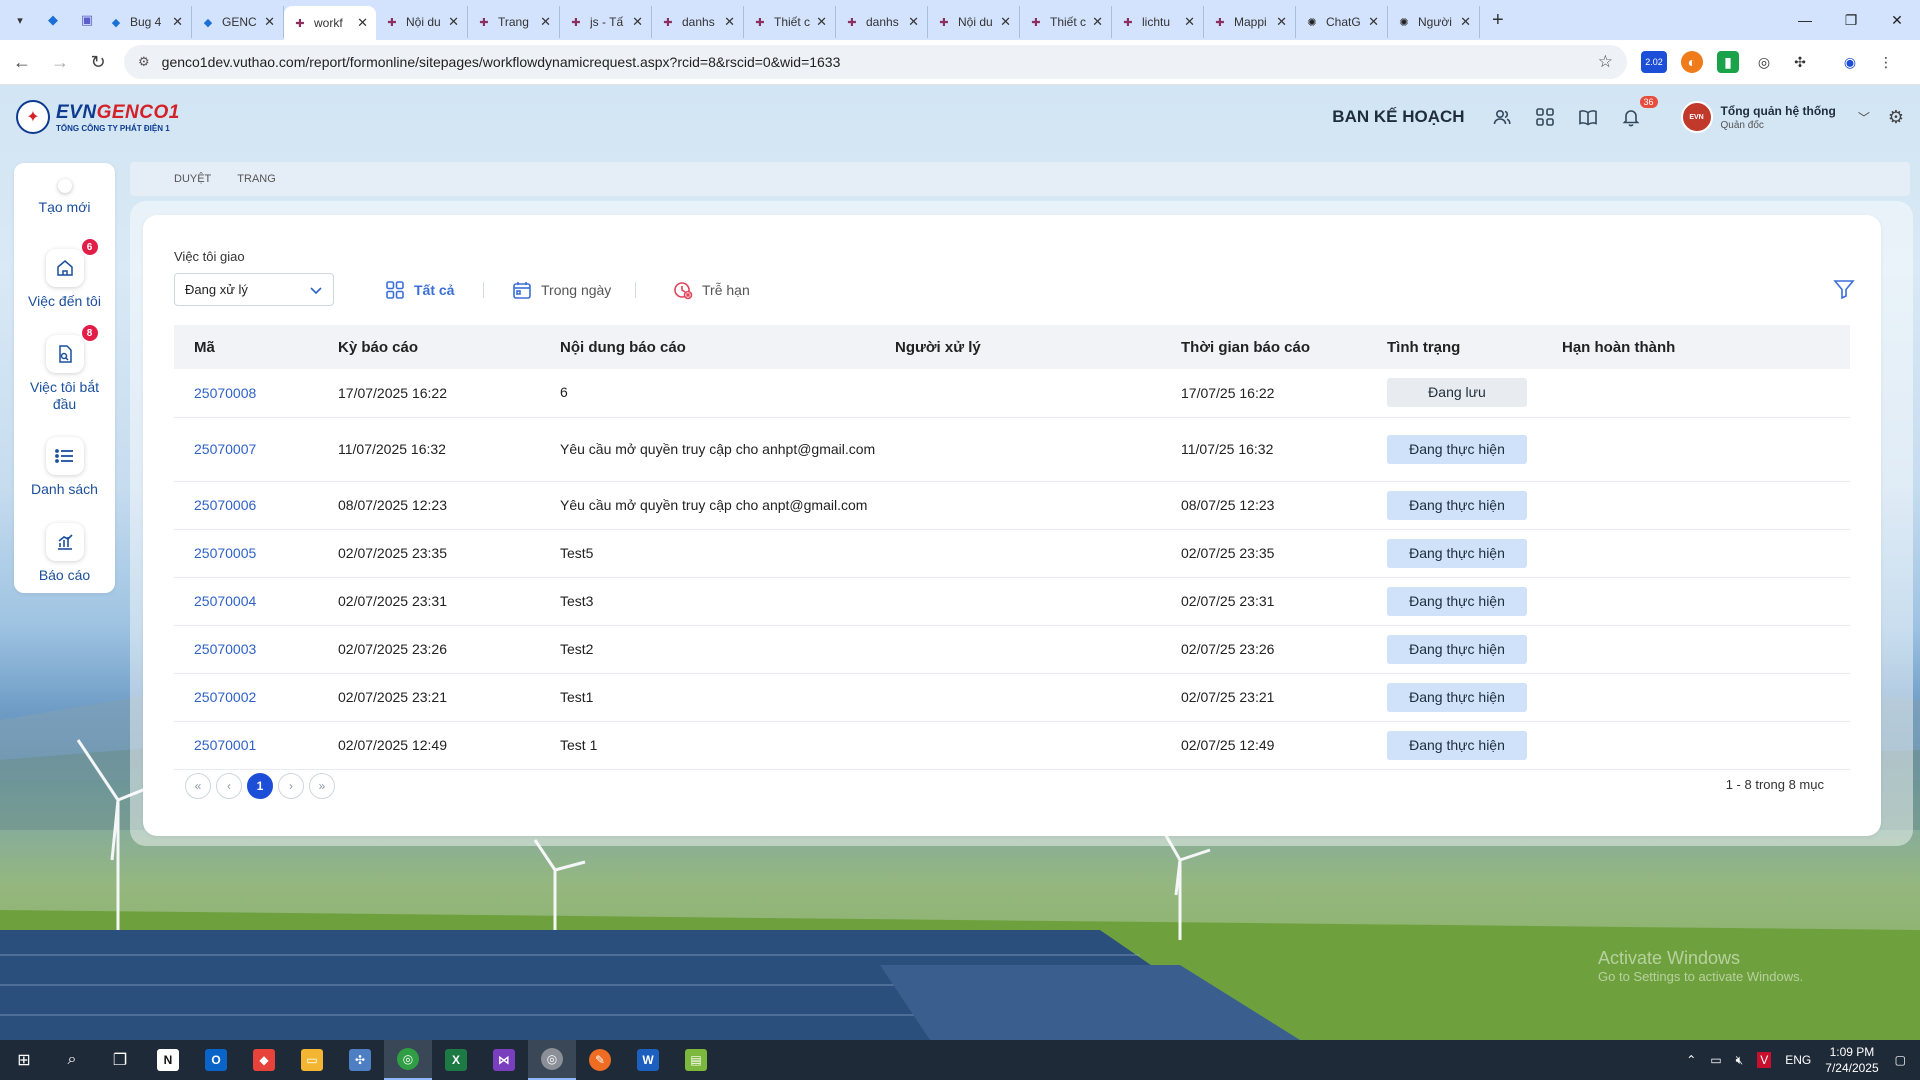  Describe the element at coordinates (456, 1060) in the screenshot. I see `excel-icon: X` at that location.